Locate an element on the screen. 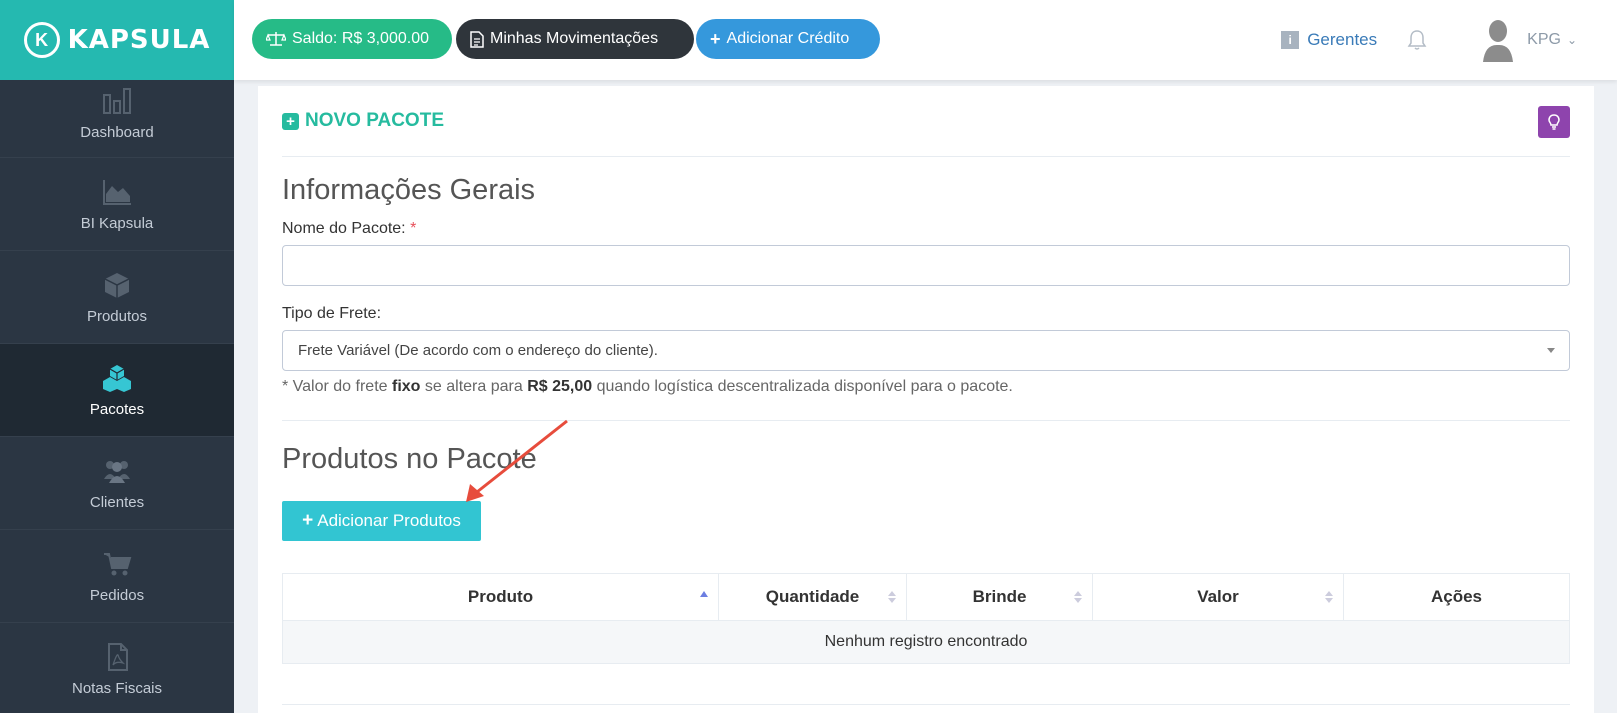 This screenshot has height=713, width=1617. sidebar-item-label: Dashboard is located at coordinates (117, 132).